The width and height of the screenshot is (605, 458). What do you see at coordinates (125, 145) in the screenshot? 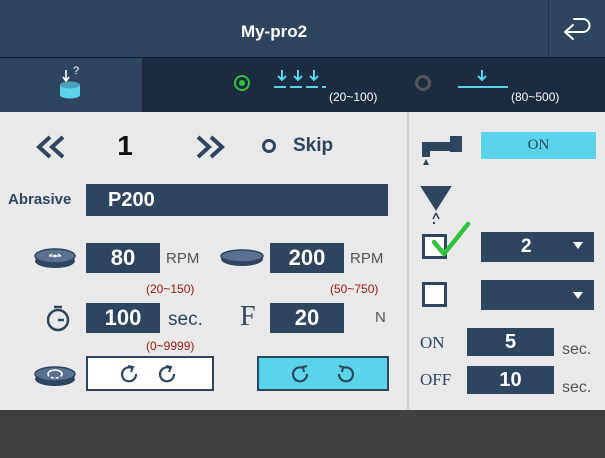
I see `step-number: 1` at bounding box center [125, 145].